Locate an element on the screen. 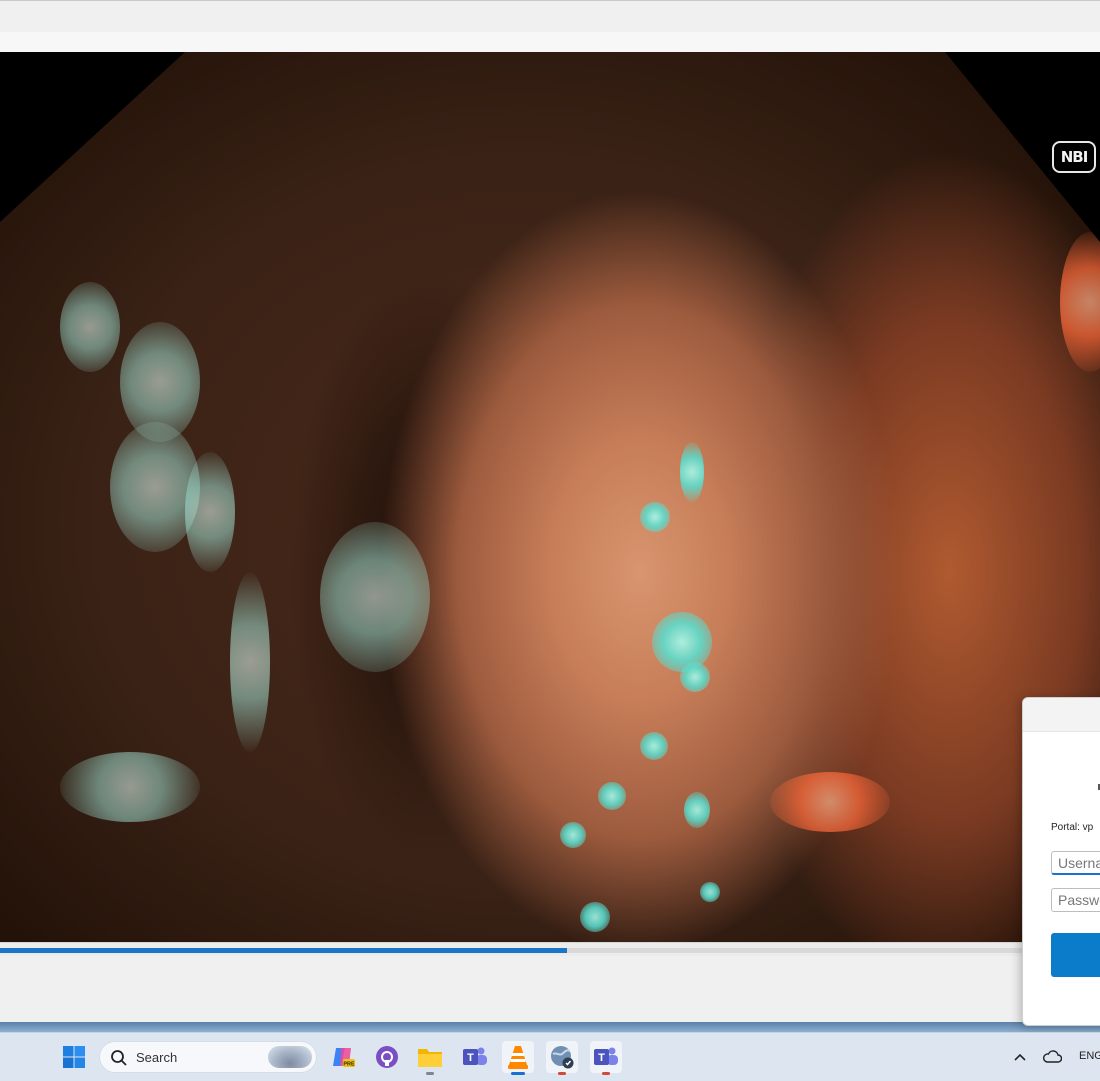 The width and height of the screenshot is (1100, 1081). nbi-badge: NBI is located at coordinates (1074, 157).